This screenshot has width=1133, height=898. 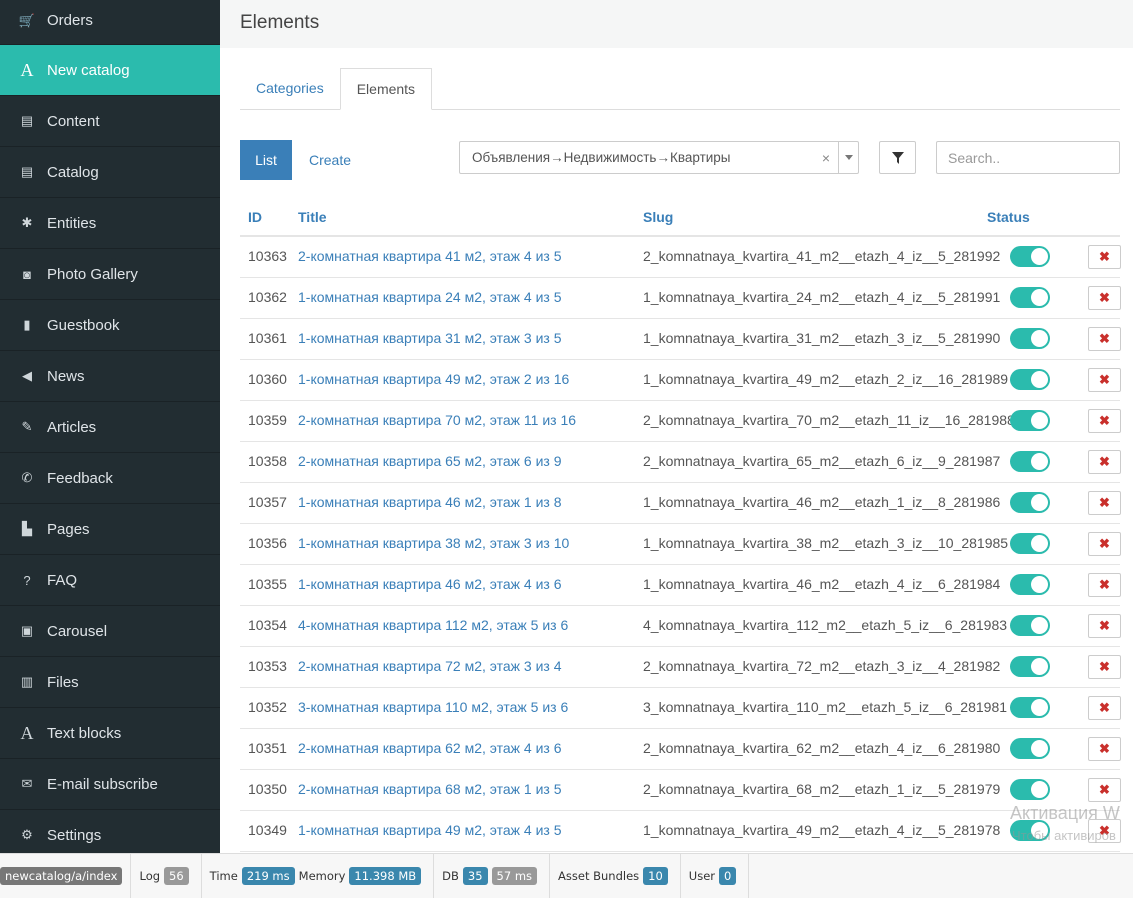 I want to click on row-title-link: 2-комнатная квартира 65 м2, этаж 6 из 9, so click(x=430, y=461).